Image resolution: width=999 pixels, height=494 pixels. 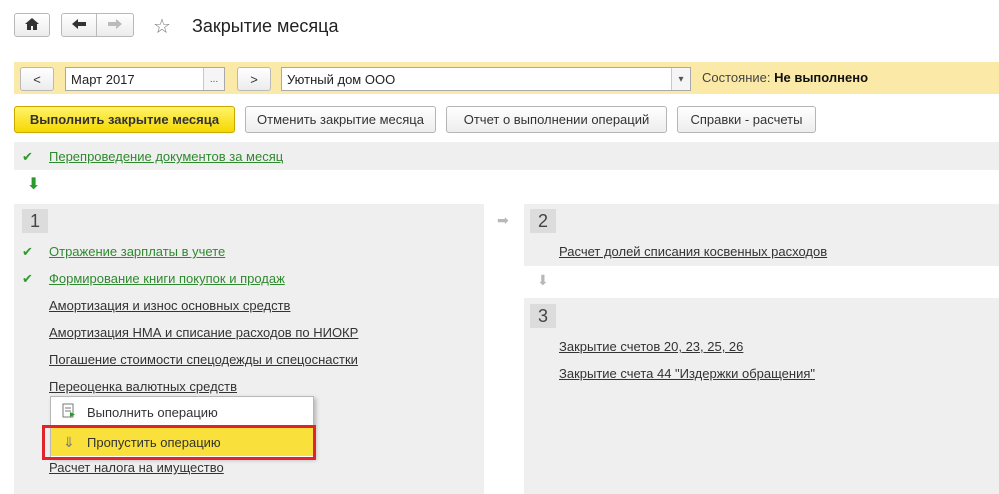 What do you see at coordinates (821, 77) in the screenshot?
I see `status-value: Не выполнено` at bounding box center [821, 77].